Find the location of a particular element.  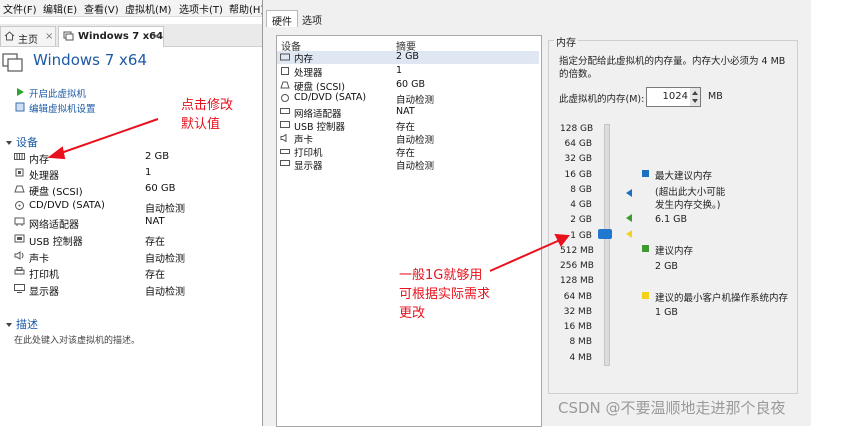

tab-hardware: 硬件 is located at coordinates (282, 19).